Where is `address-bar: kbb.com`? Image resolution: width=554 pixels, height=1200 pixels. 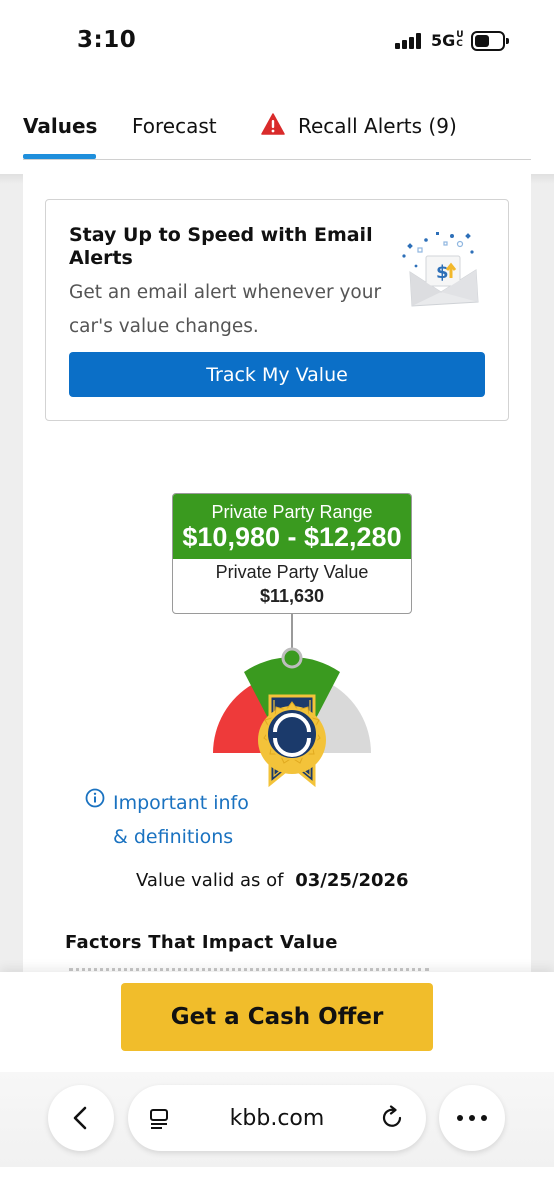 address-bar: kbb.com is located at coordinates (277, 1118).